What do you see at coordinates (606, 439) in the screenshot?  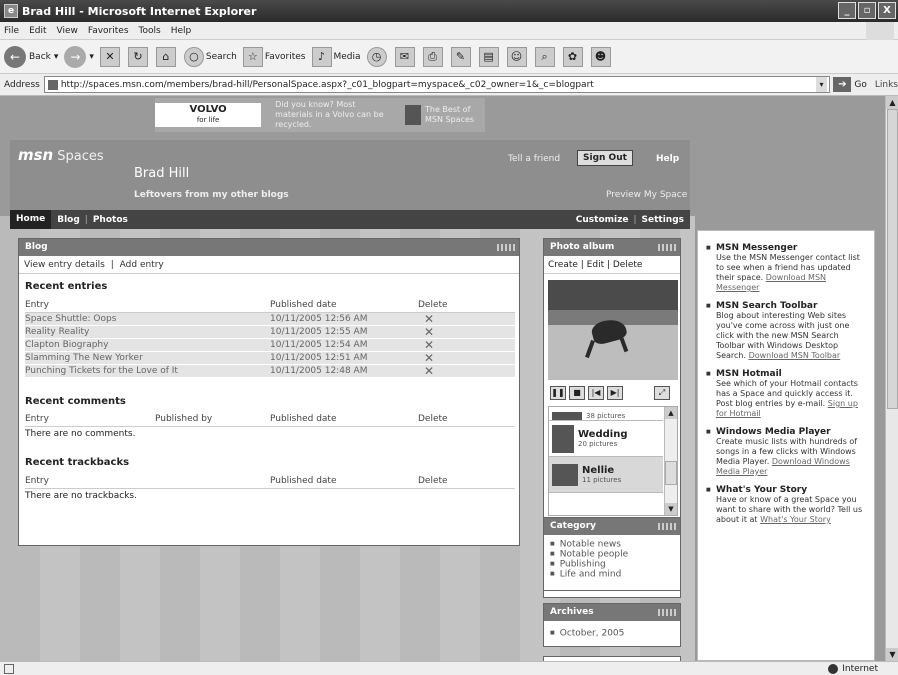 I see `list-item: Wedding 20 pictures` at bounding box center [606, 439].